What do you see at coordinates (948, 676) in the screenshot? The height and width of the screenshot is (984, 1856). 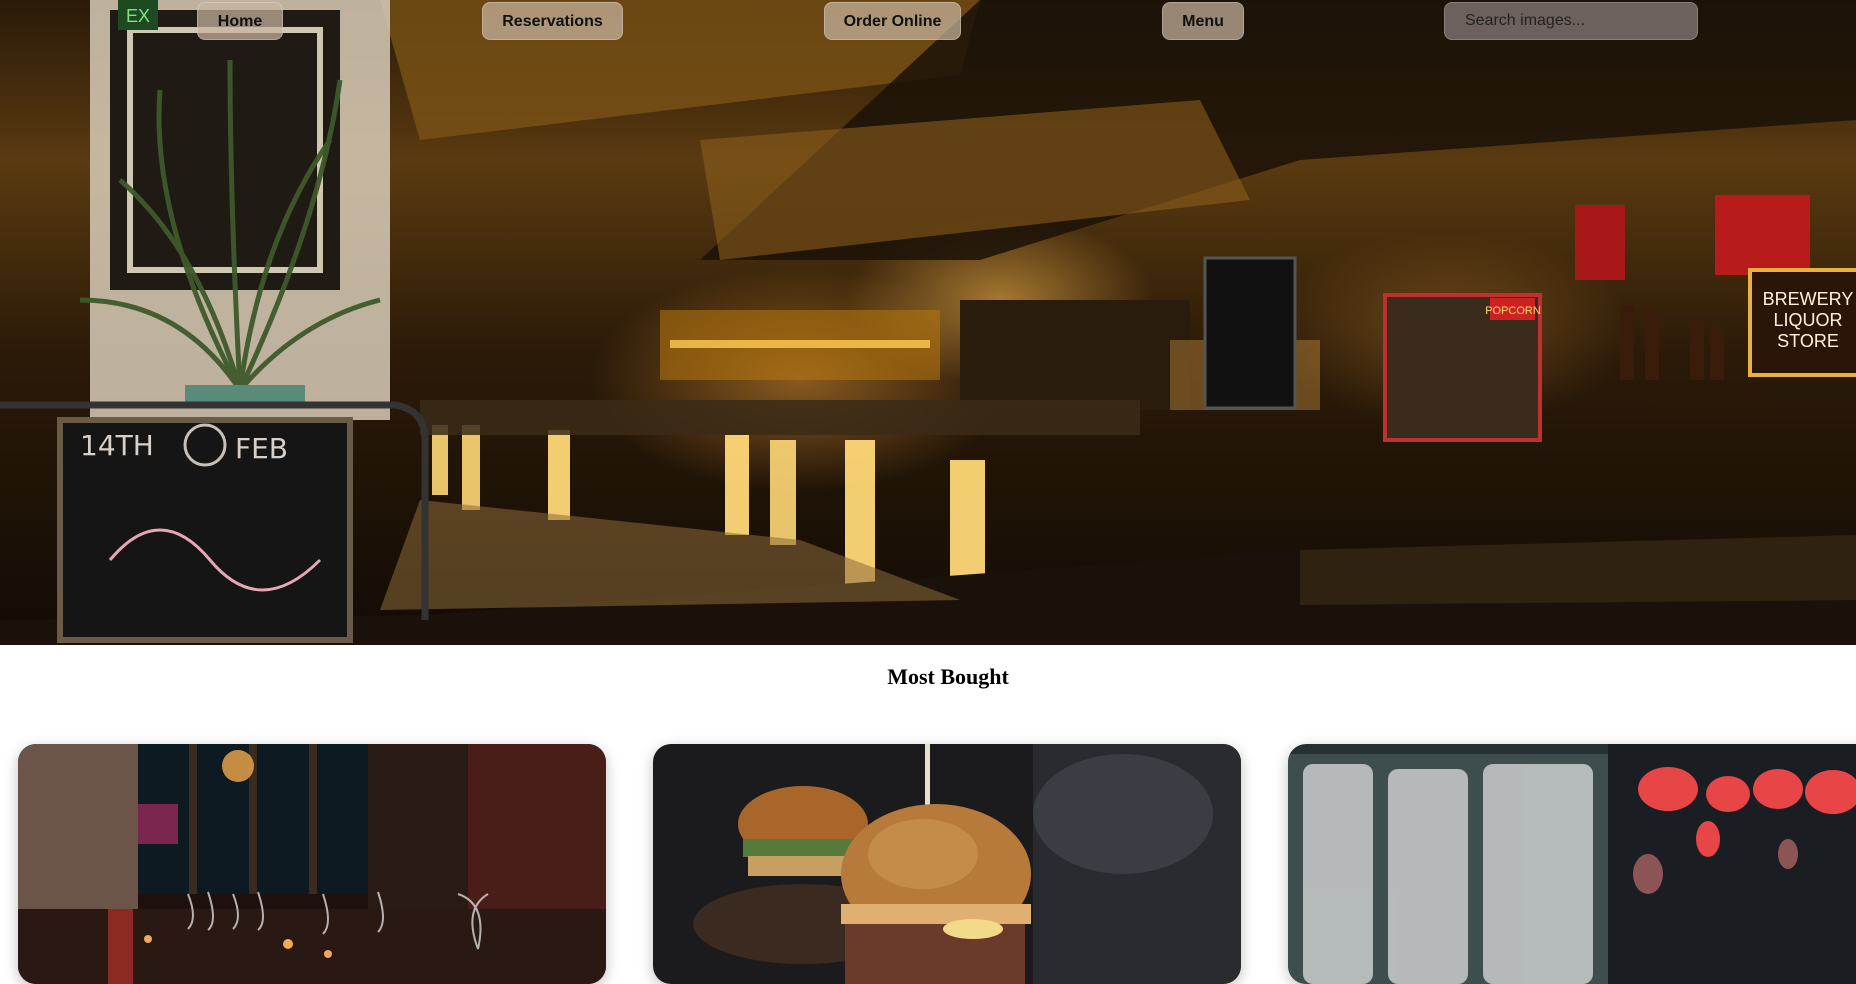 I see `most-bought-title: Most Bought` at bounding box center [948, 676].